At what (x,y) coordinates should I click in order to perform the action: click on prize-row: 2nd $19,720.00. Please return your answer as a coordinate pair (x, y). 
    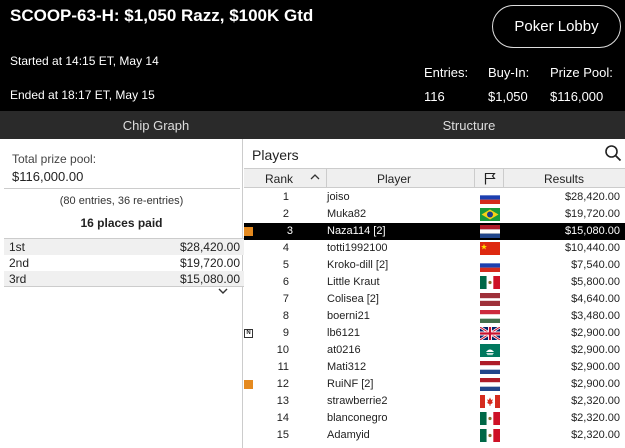
    Looking at the image, I should click on (124, 263).